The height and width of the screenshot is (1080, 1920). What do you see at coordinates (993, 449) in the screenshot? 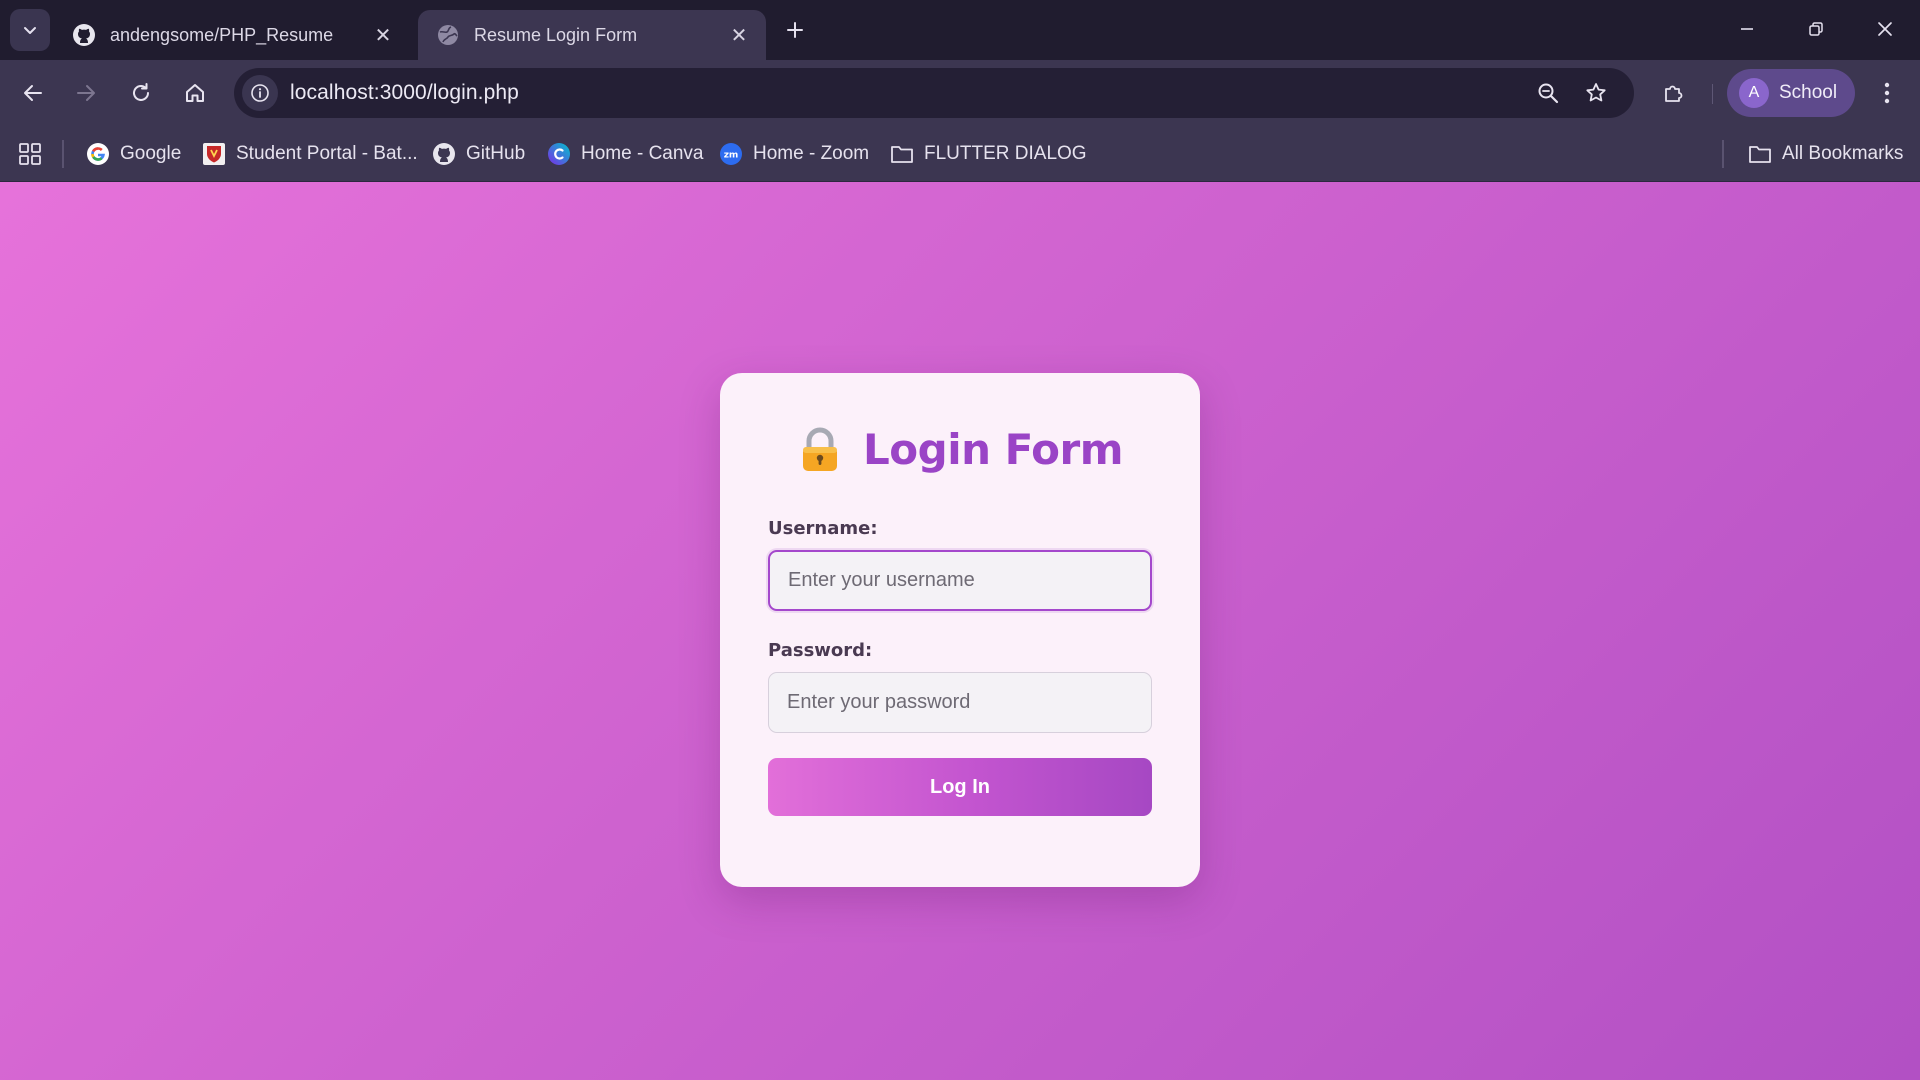
I see `page-title: Login Form` at bounding box center [993, 449].